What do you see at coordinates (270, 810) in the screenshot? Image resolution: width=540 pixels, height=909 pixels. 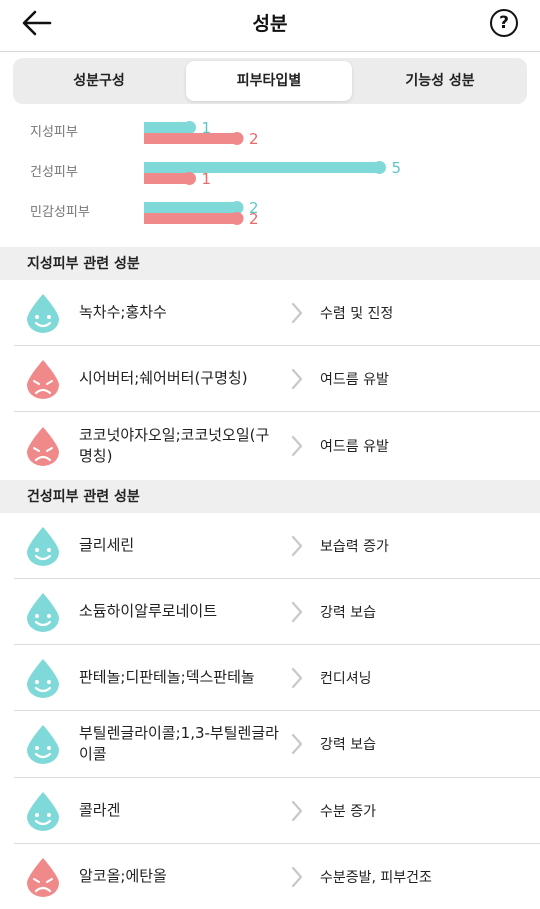 I see `ingredient-row: 콜라겐 수분 증가` at bounding box center [270, 810].